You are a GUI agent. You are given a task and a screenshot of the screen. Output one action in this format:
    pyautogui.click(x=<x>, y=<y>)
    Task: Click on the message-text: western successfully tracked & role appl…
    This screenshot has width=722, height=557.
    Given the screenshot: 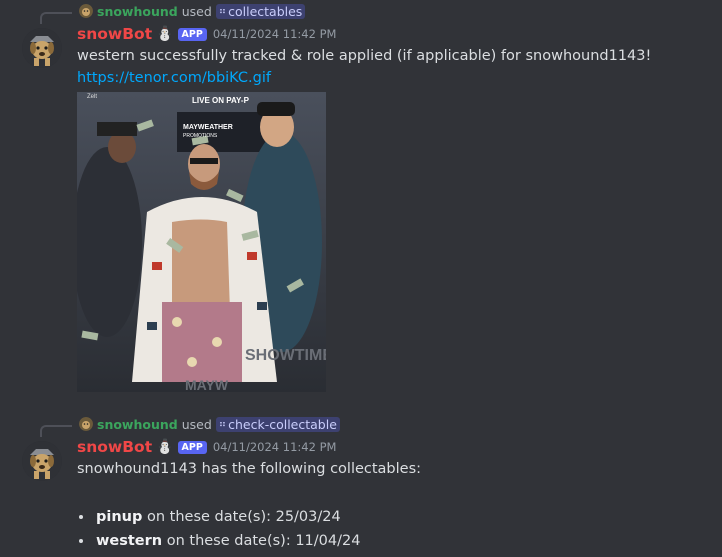 What is the action you would take?
    pyautogui.click(x=364, y=56)
    